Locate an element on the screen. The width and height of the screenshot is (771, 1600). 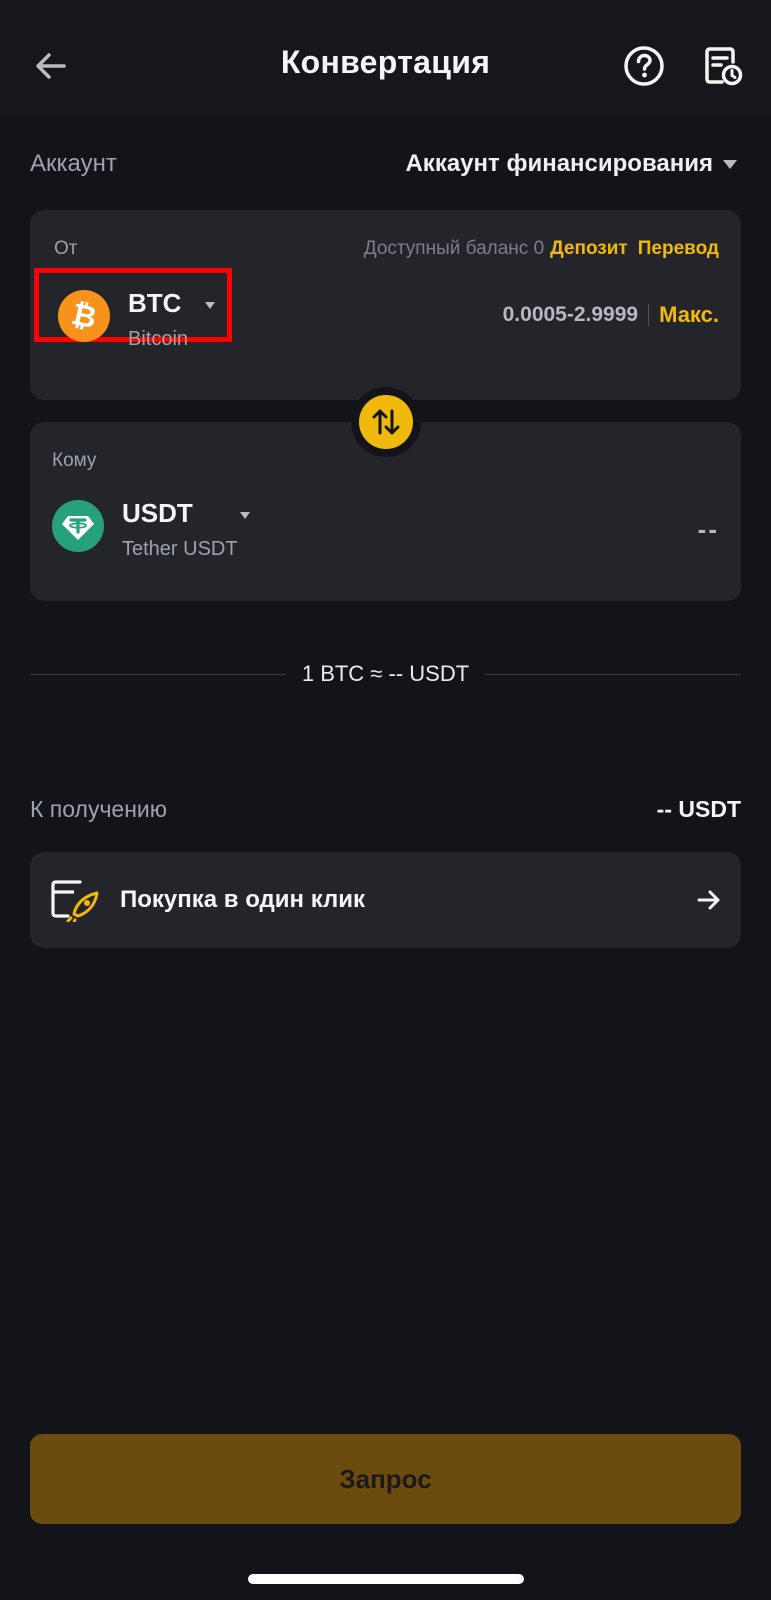
order-history-icon is located at coordinates (724, 66).